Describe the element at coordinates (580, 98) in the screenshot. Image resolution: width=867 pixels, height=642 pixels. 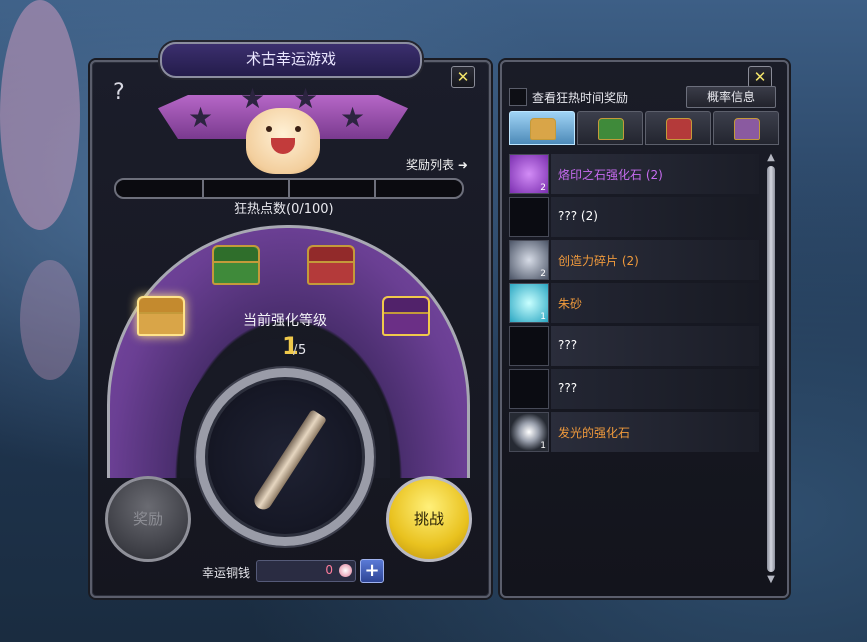
I see `fever-reward-checkbox-label: 查看狂热时间奖励` at that location.